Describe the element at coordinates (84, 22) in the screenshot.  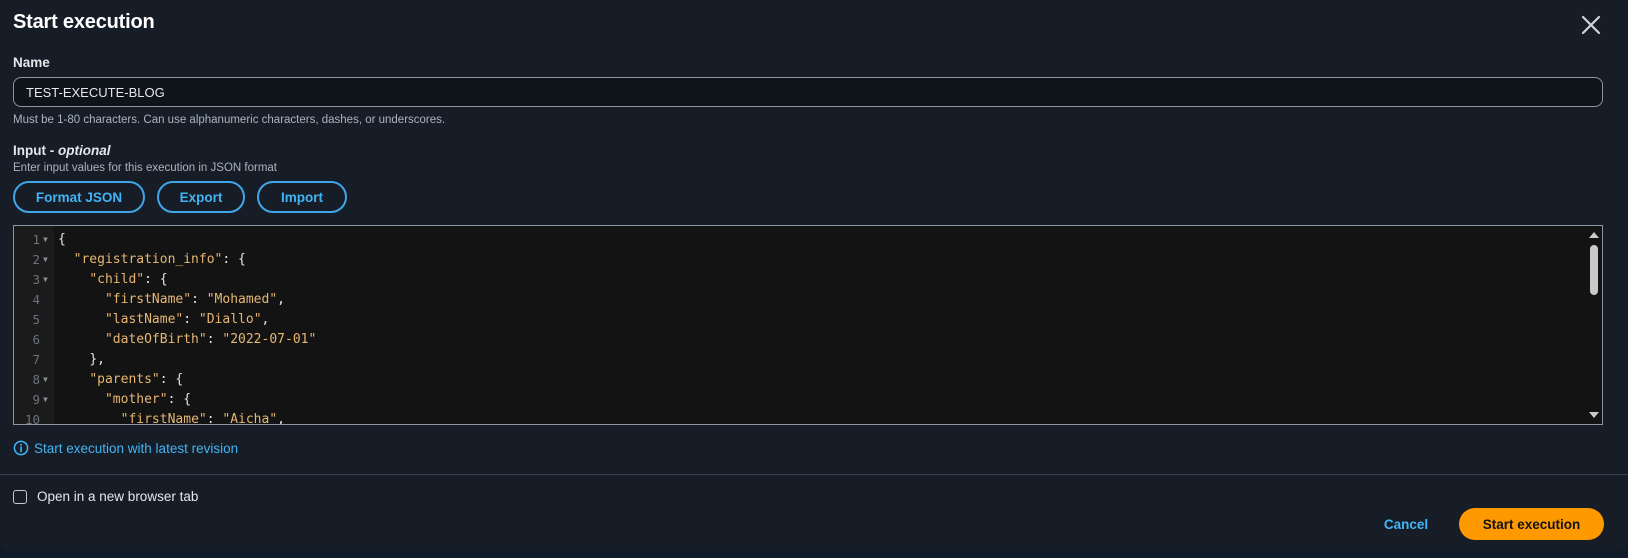
I see `dialog-title: Start execution` at that location.